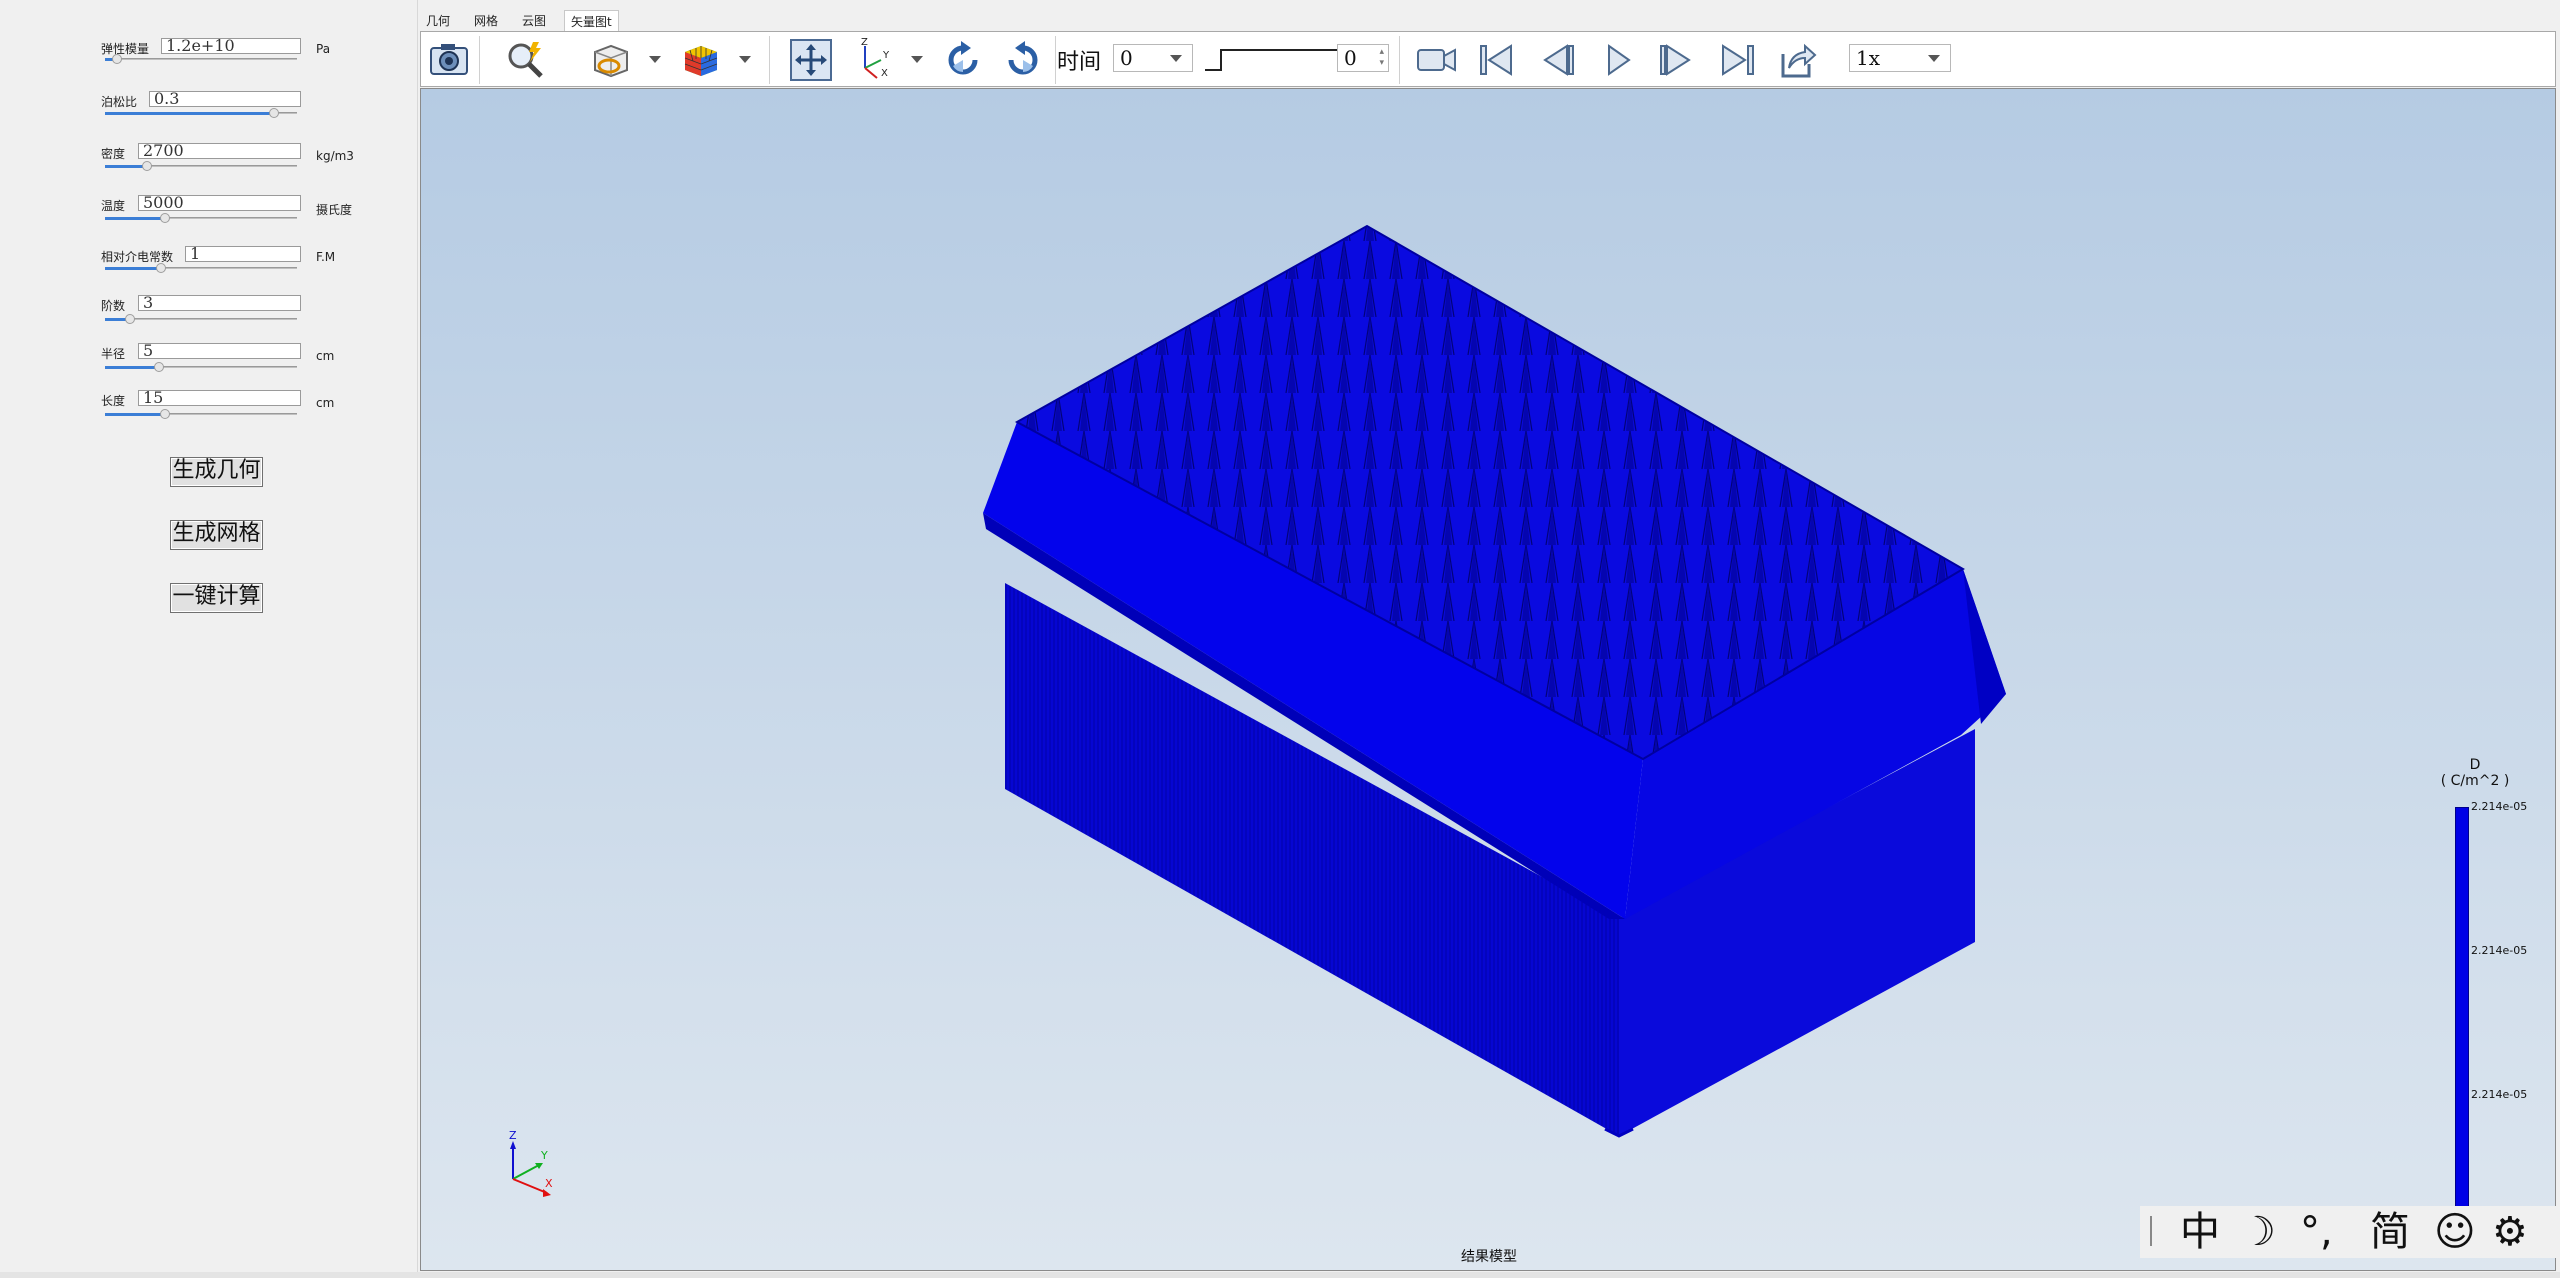  Describe the element at coordinates (201, 218) in the screenshot. I see `temperature-slider` at that location.